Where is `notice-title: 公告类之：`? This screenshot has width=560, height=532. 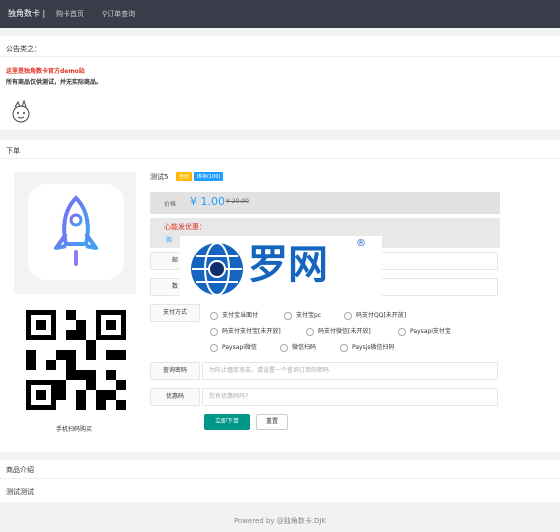 notice-title: 公告类之： is located at coordinates (23, 49).